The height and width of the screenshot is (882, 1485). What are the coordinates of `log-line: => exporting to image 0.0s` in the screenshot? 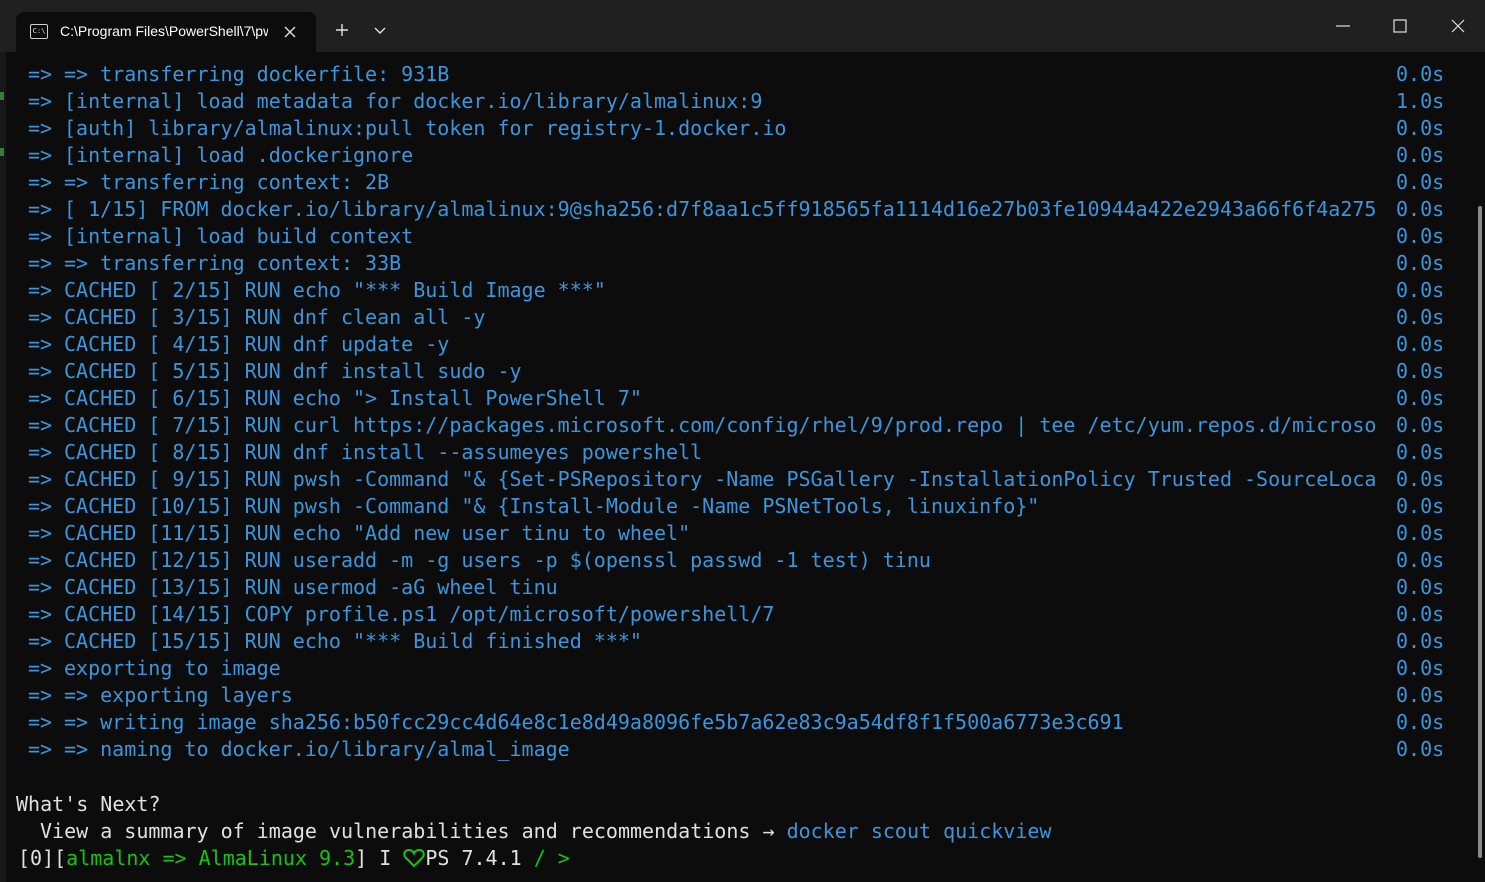 It's located at (730, 668).